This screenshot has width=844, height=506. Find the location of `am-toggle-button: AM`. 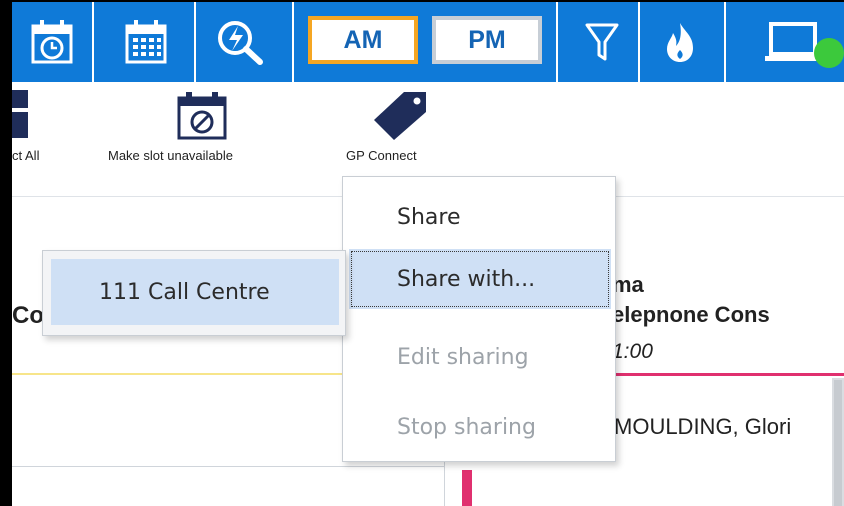

am-toggle-button: AM is located at coordinates (363, 40).